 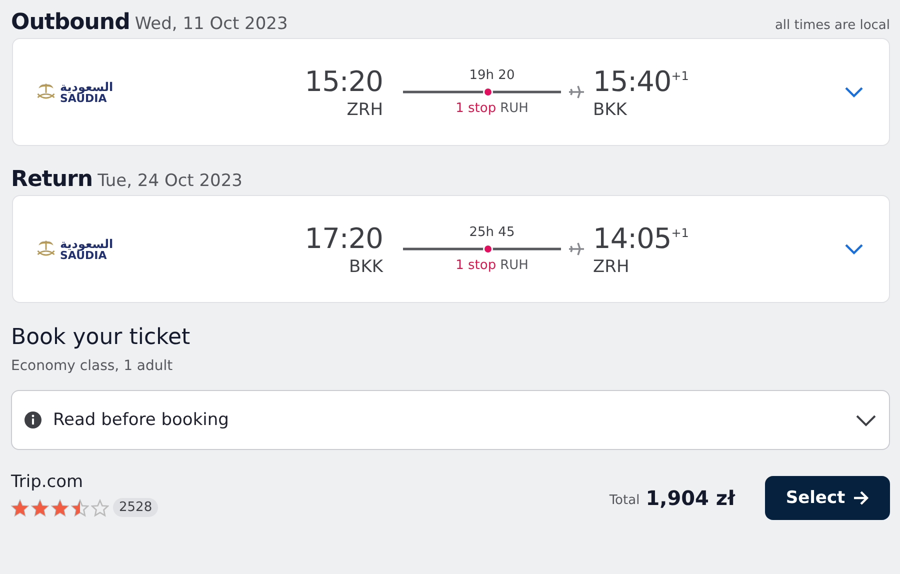 I want to click on flight-date: Tue, 24 Oct 2023, so click(x=170, y=181).